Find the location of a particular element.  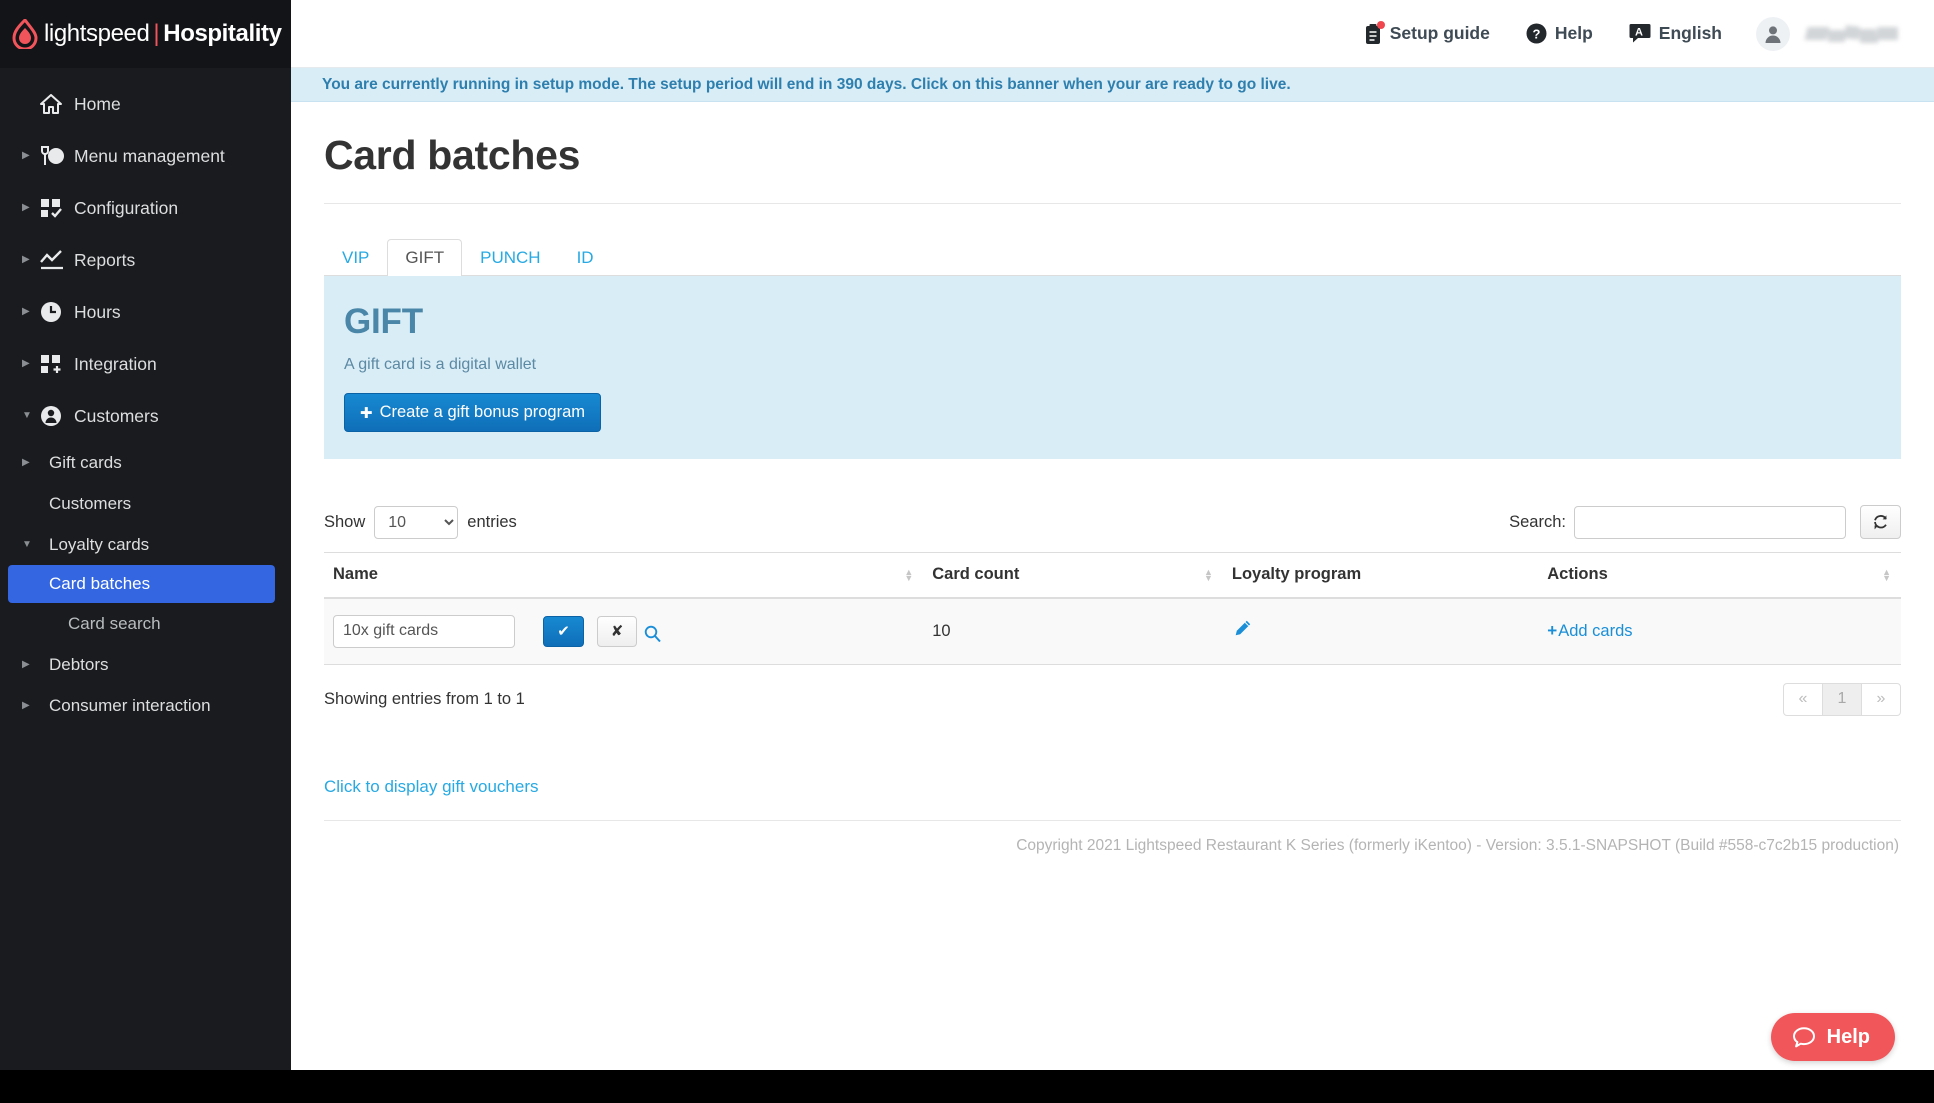

brand-text: lightspeed | Hospitality is located at coordinates (163, 34).